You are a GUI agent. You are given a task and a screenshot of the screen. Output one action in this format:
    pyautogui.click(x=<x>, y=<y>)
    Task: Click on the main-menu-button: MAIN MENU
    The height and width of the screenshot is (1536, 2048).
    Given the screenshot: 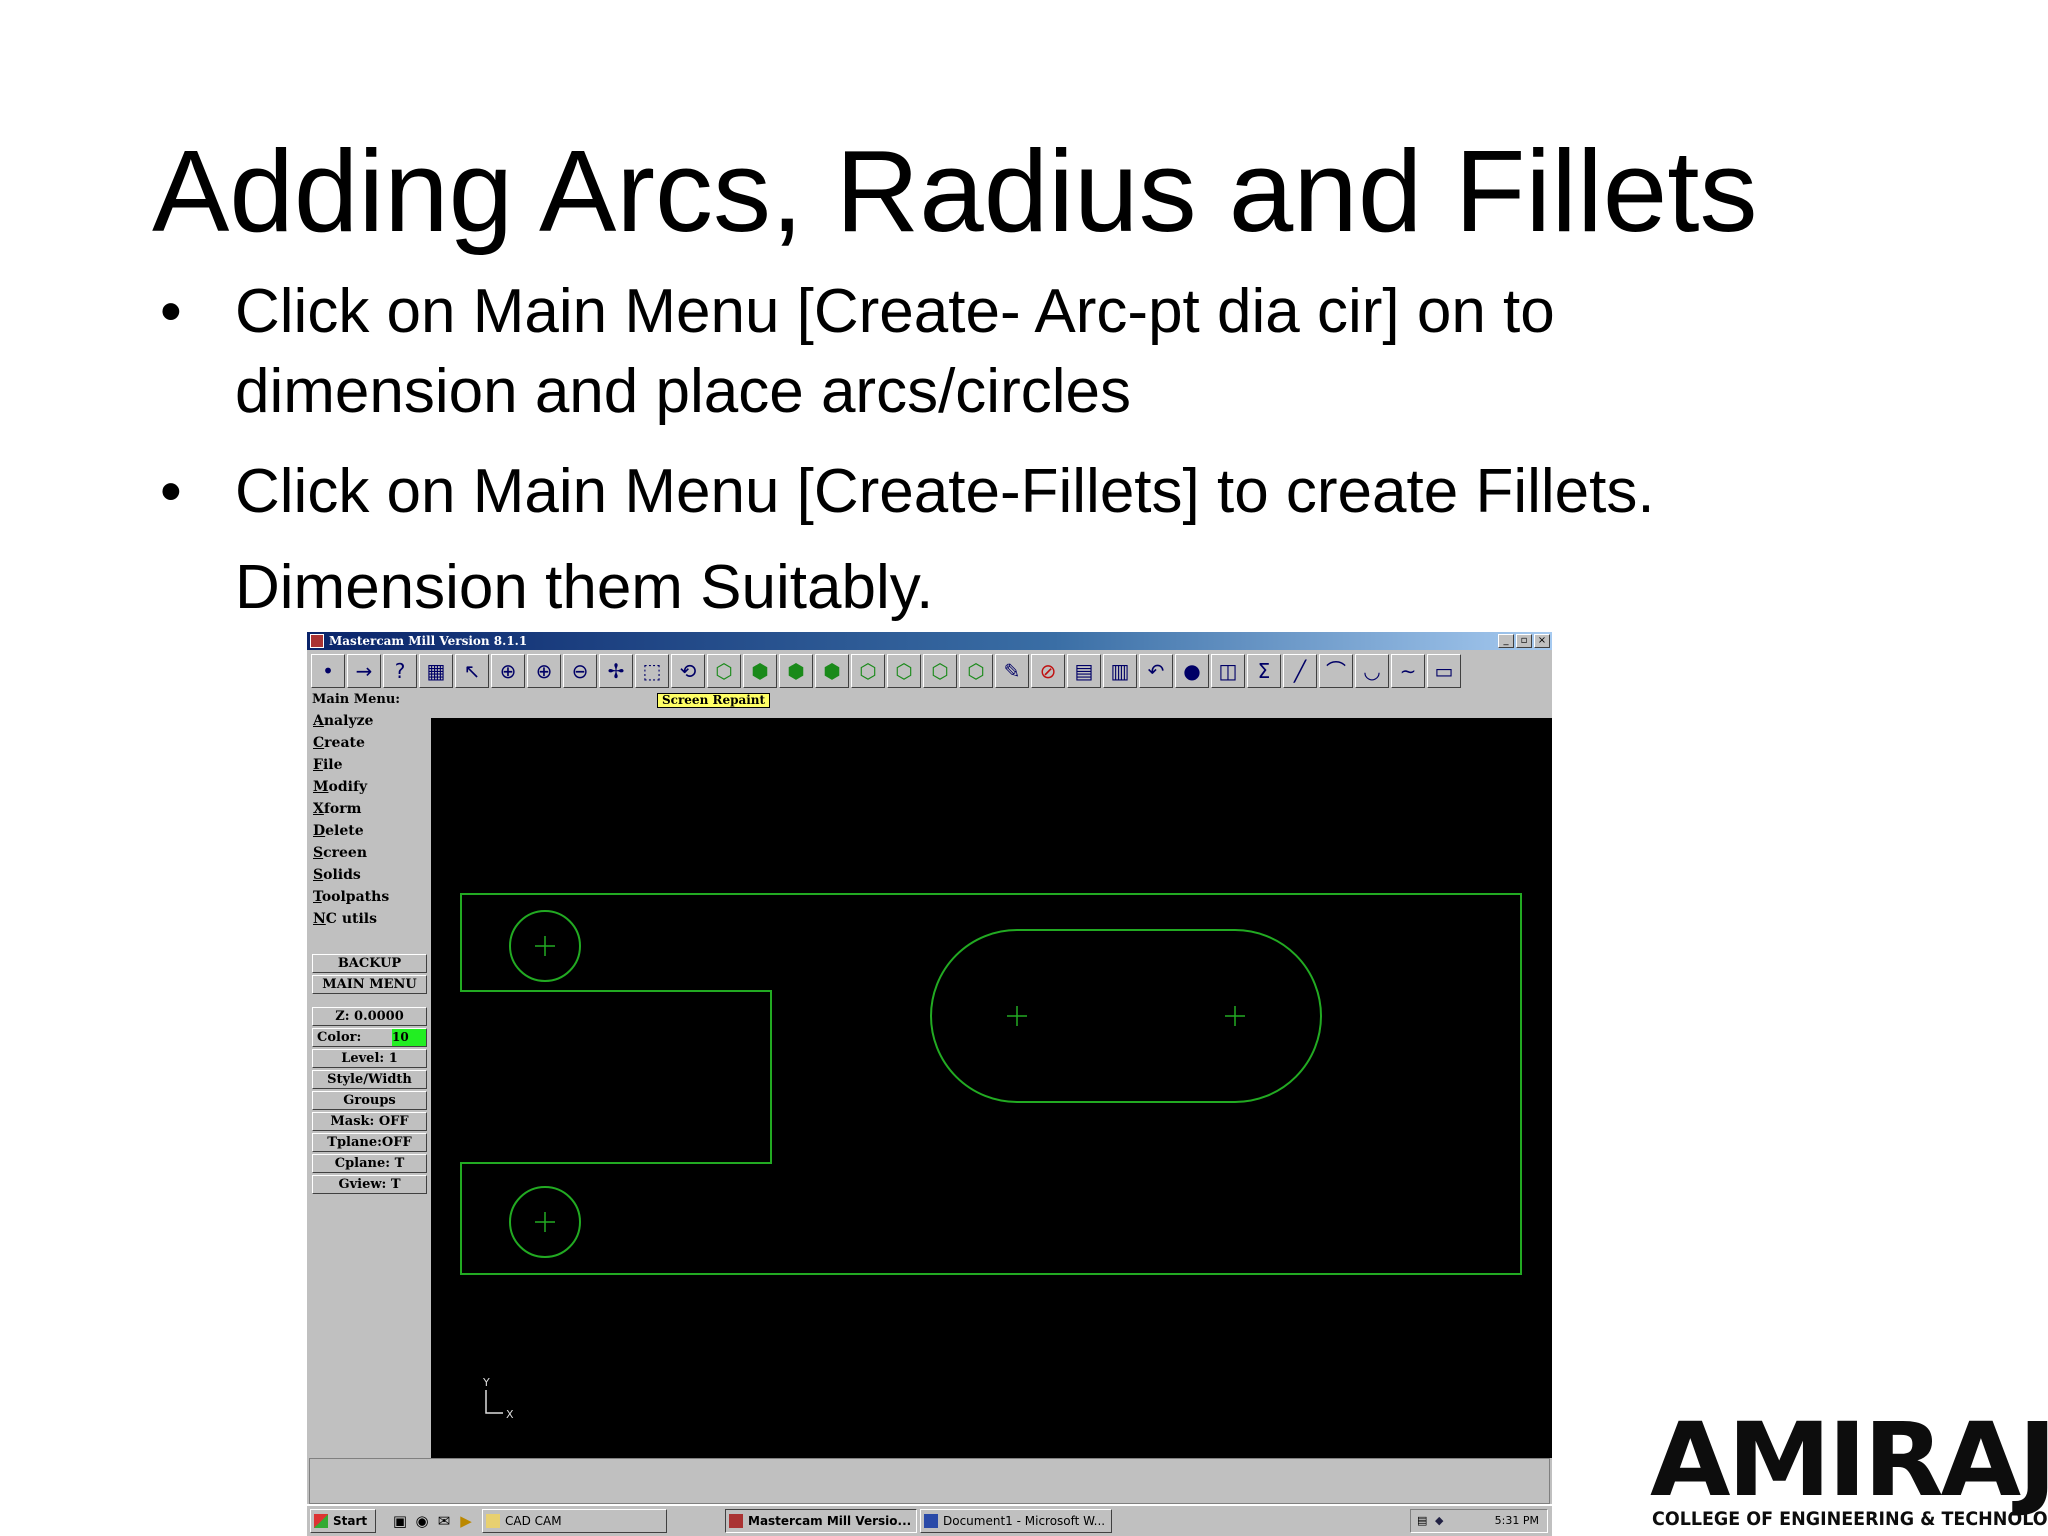 What is the action you would take?
    pyautogui.click(x=369, y=984)
    